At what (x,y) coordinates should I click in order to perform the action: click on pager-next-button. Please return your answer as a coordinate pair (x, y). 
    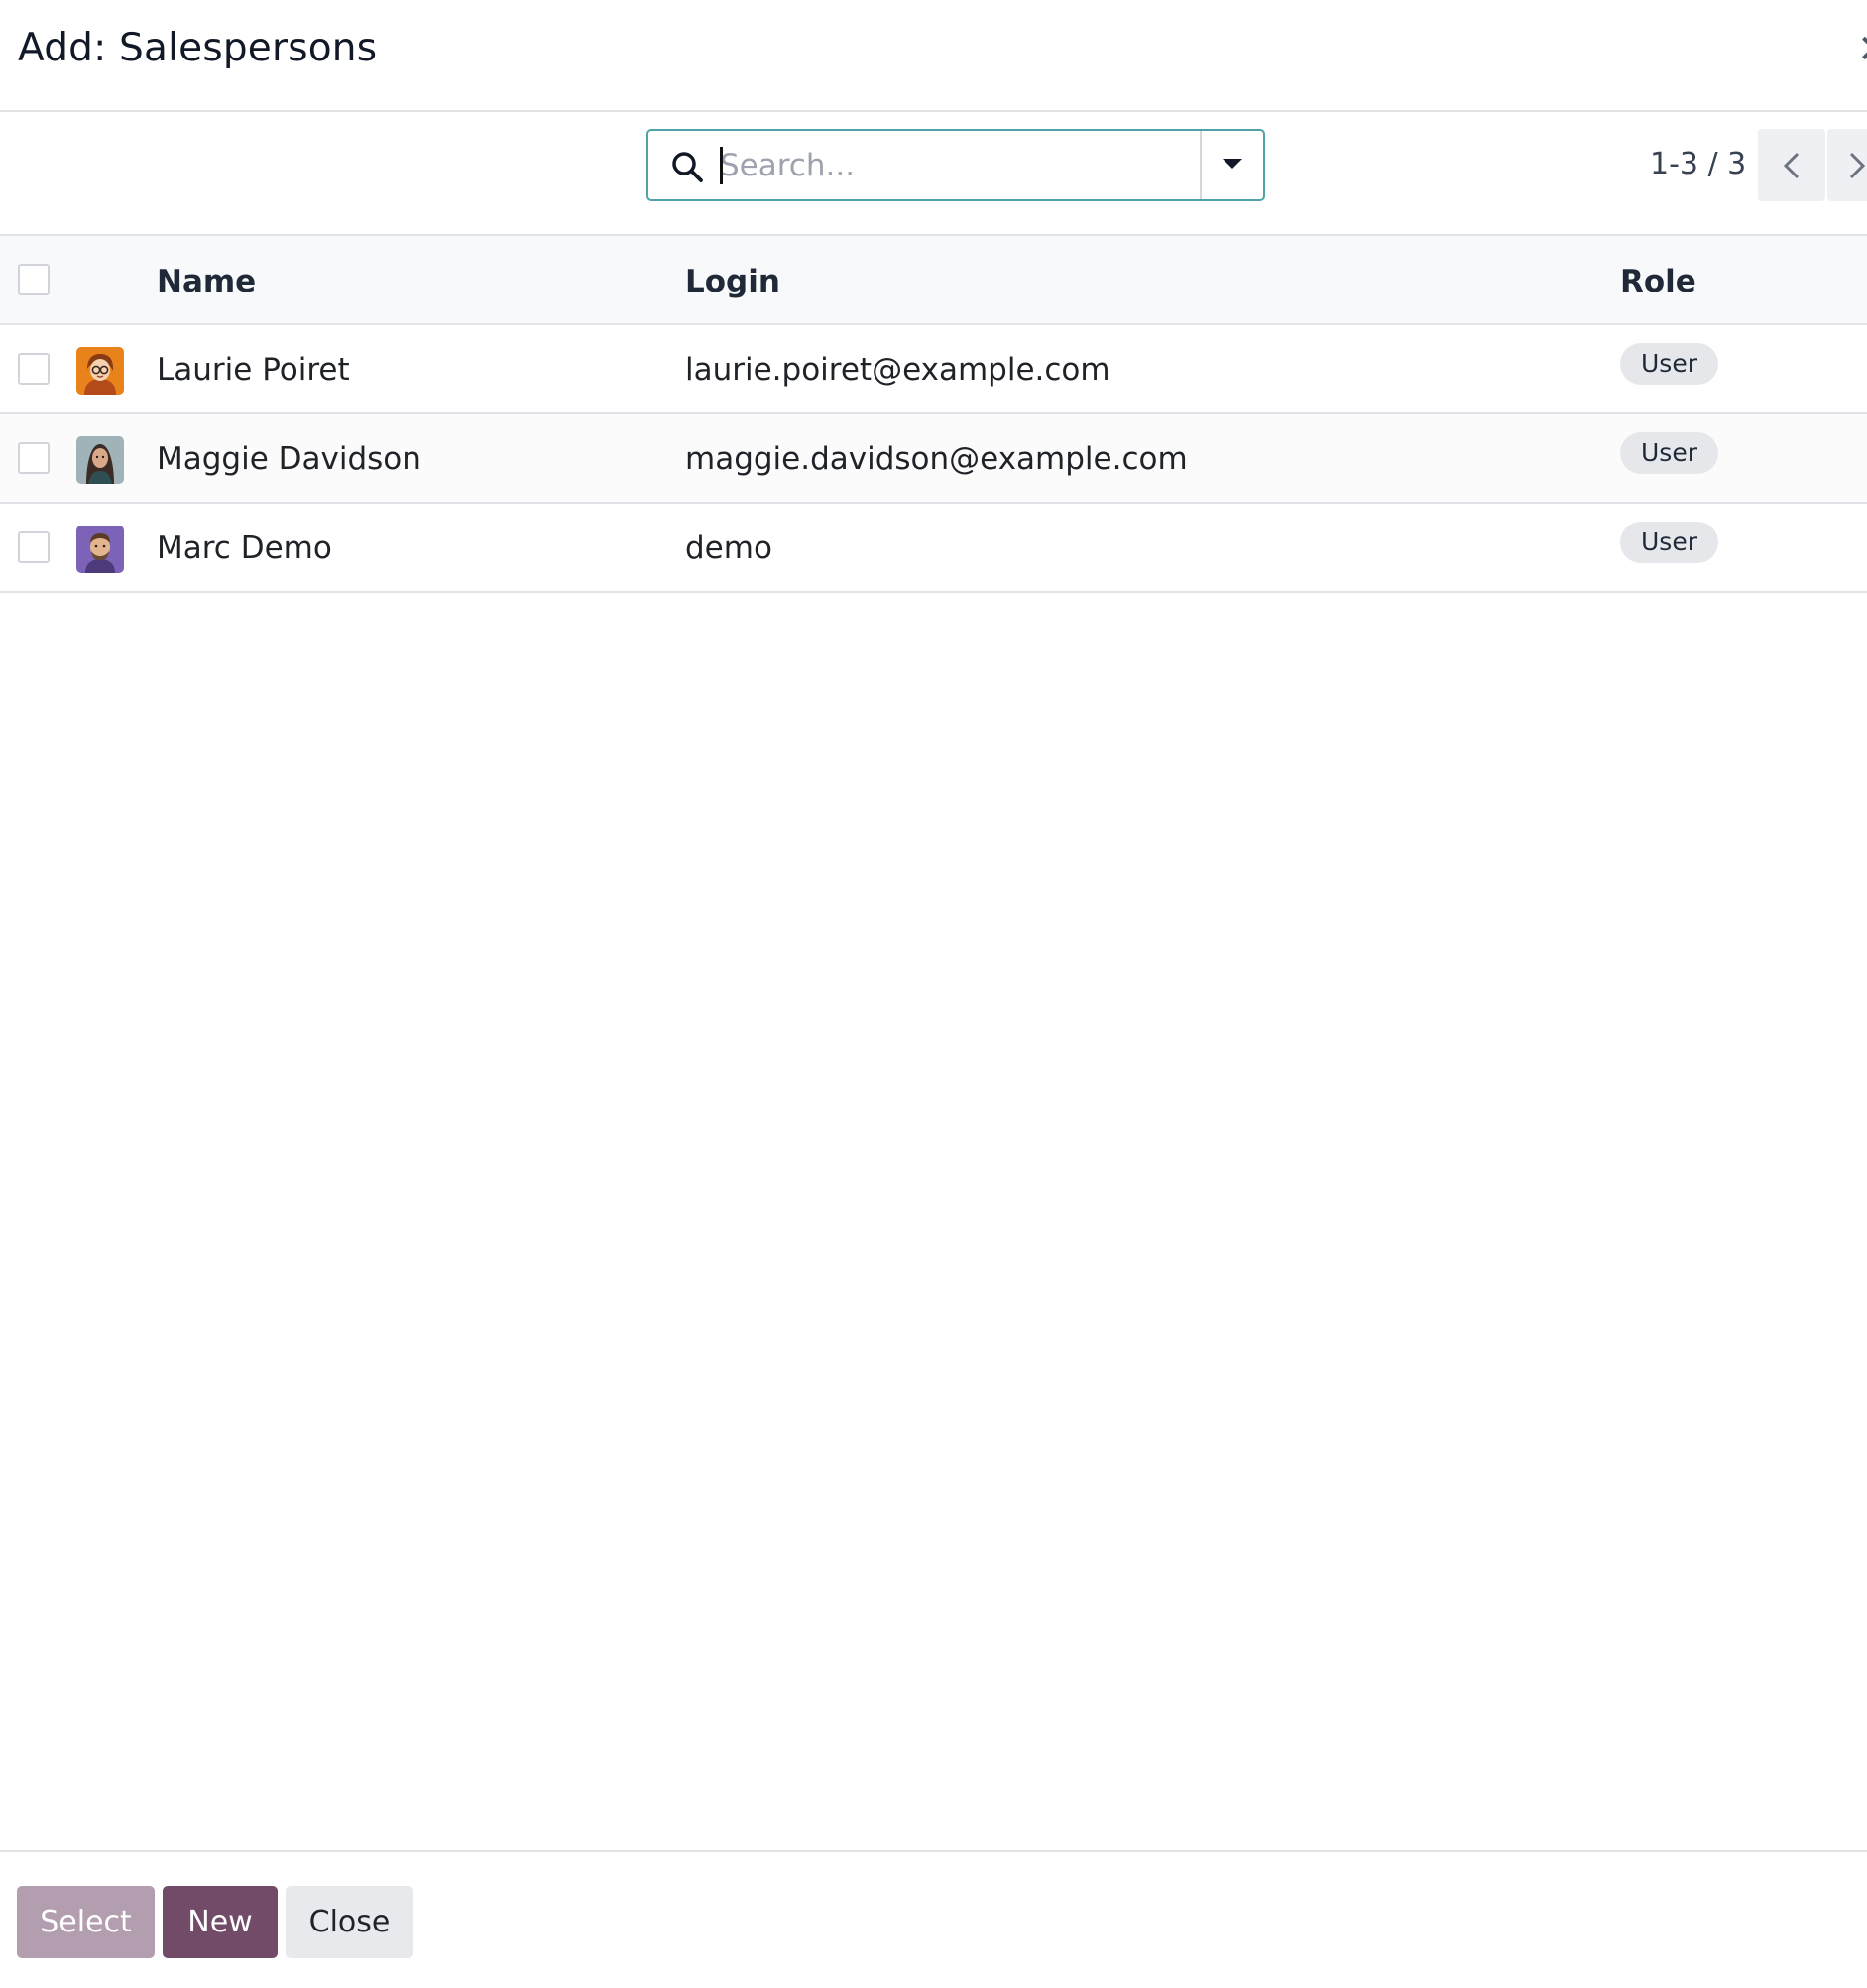
    Looking at the image, I should click on (1847, 165).